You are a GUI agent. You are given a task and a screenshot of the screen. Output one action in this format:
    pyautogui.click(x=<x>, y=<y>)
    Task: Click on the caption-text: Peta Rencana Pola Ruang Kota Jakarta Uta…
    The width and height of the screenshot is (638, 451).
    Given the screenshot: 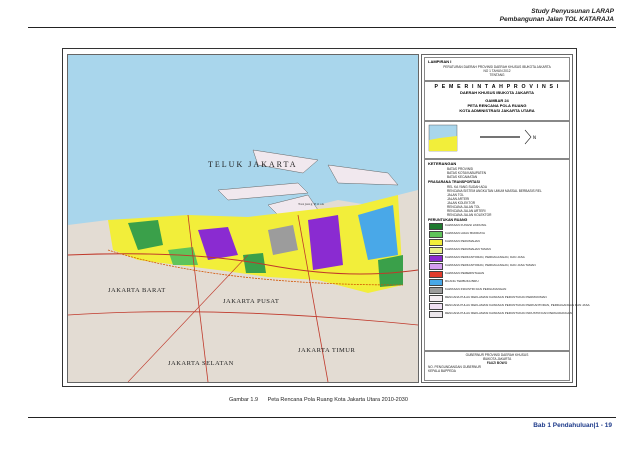 What is the action you would take?
    pyautogui.click(x=337, y=400)
    